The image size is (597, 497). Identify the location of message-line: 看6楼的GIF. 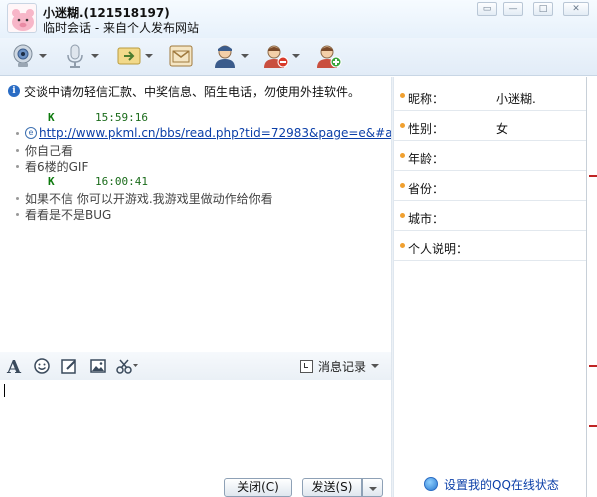
(52, 166).